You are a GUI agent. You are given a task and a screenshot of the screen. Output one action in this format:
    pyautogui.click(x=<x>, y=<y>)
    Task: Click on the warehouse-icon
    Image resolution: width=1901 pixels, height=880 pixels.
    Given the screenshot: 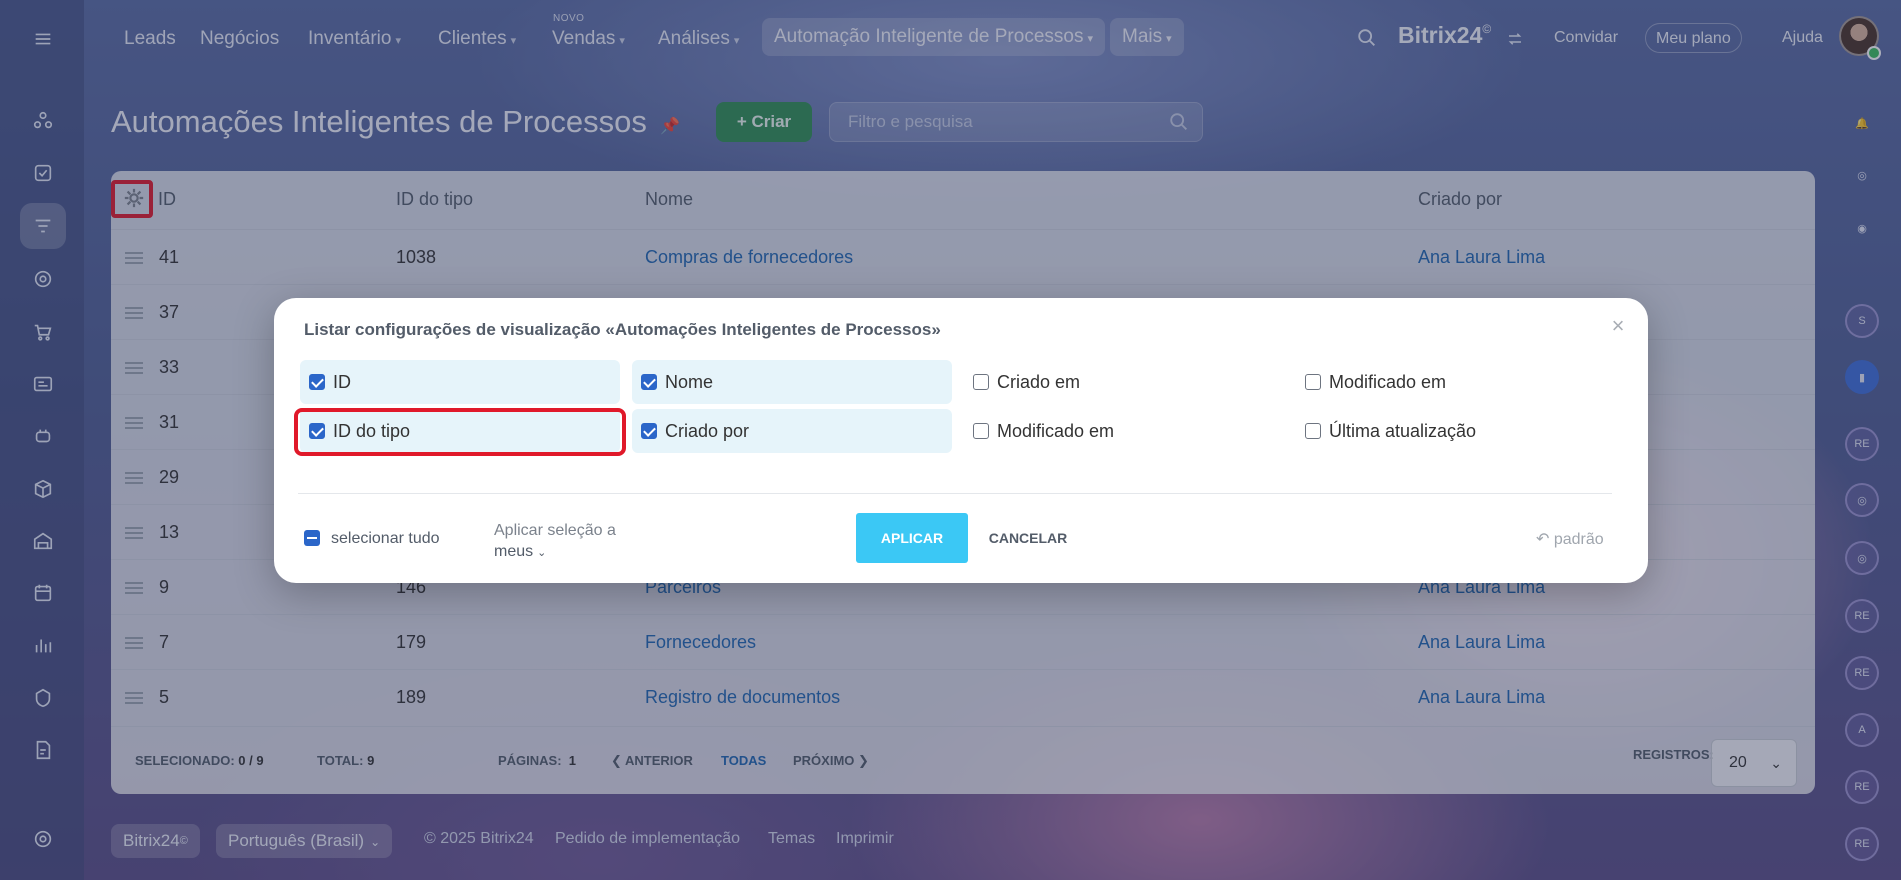 What is the action you would take?
    pyautogui.click(x=43, y=541)
    